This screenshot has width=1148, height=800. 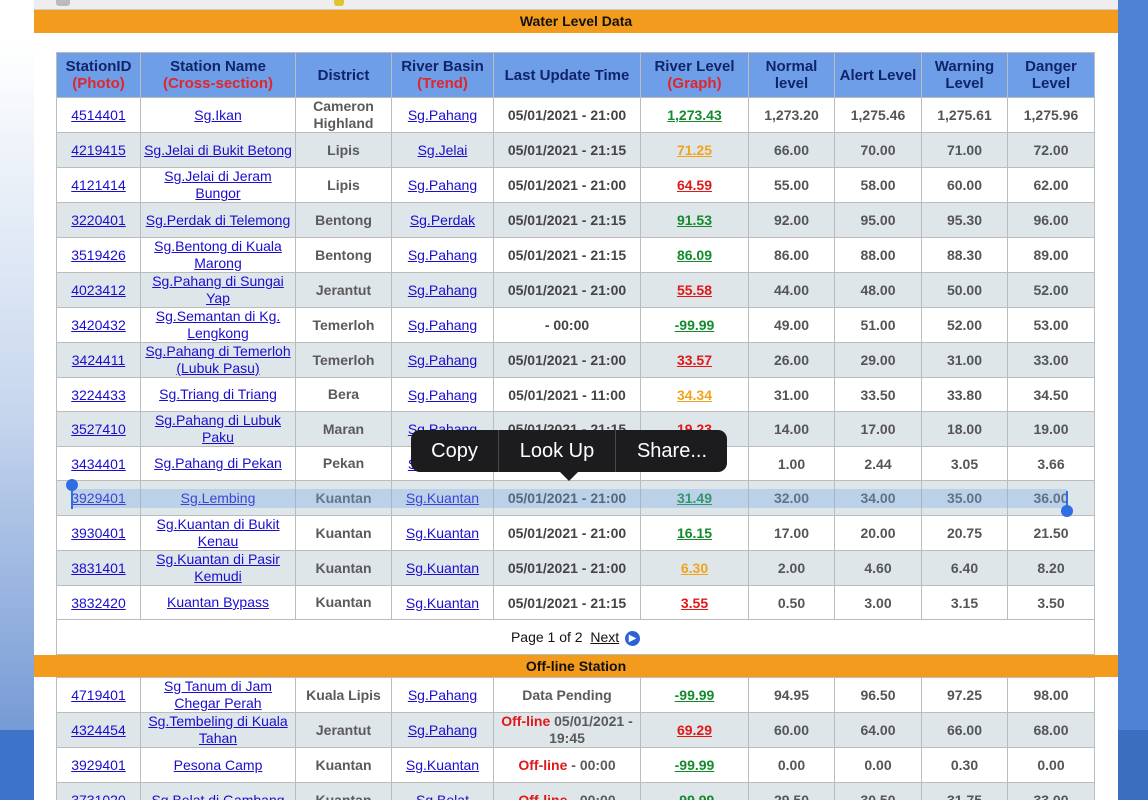 What do you see at coordinates (98, 115) in the screenshot?
I see `station-id-link: 4514401` at bounding box center [98, 115].